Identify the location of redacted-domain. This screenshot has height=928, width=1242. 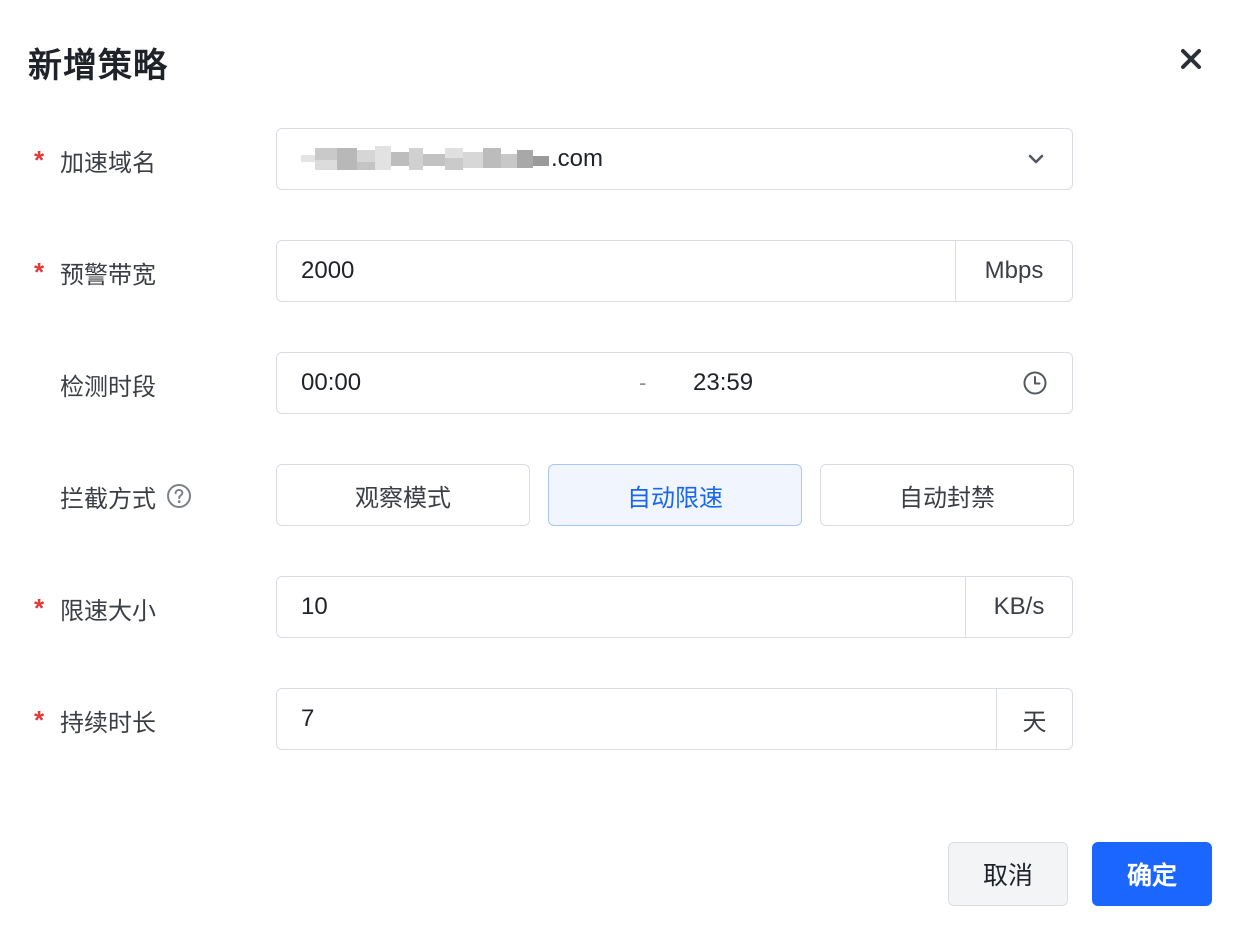
(425, 159).